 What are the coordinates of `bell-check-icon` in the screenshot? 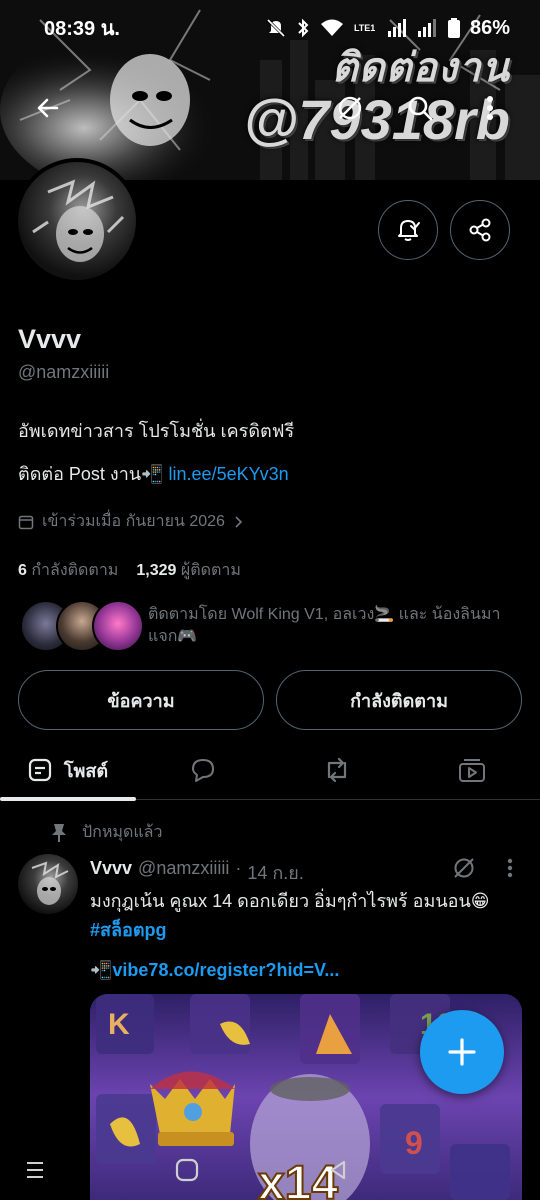 It's located at (409, 230).